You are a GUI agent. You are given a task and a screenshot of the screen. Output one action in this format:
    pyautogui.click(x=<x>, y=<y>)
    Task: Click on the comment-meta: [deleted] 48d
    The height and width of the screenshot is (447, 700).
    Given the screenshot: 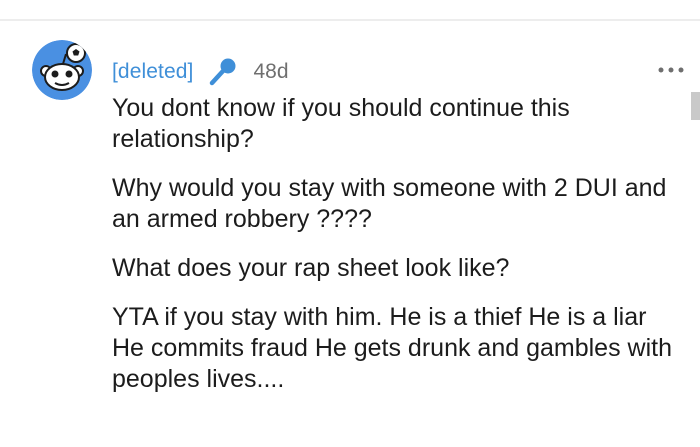 What is the action you would take?
    pyautogui.click(x=200, y=72)
    